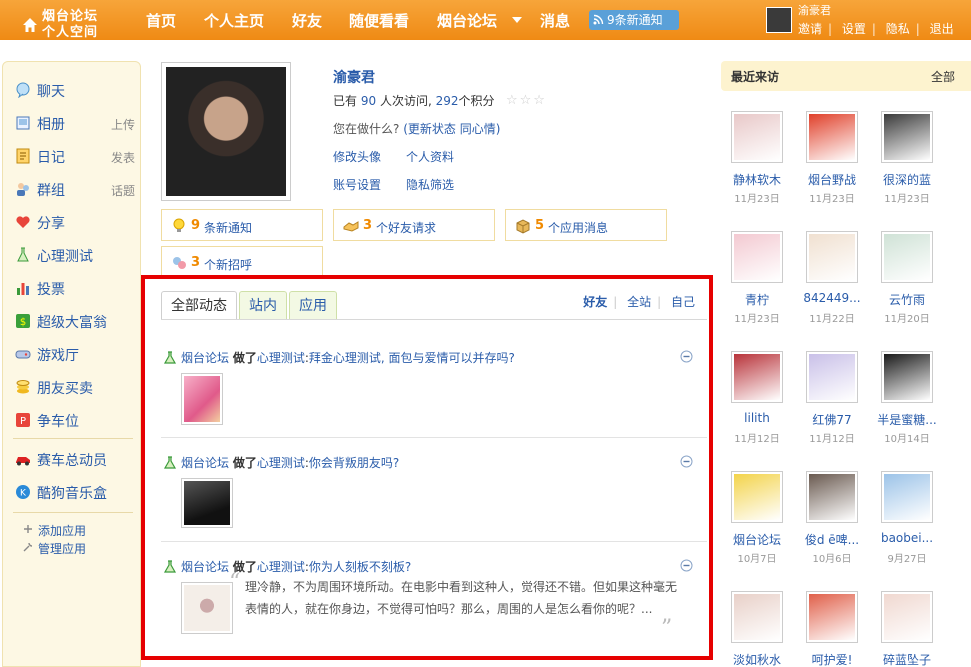 This screenshot has height=667, width=971. Describe the element at coordinates (480, 129) in the screenshot. I see `mood-link: 同心情)` at that location.